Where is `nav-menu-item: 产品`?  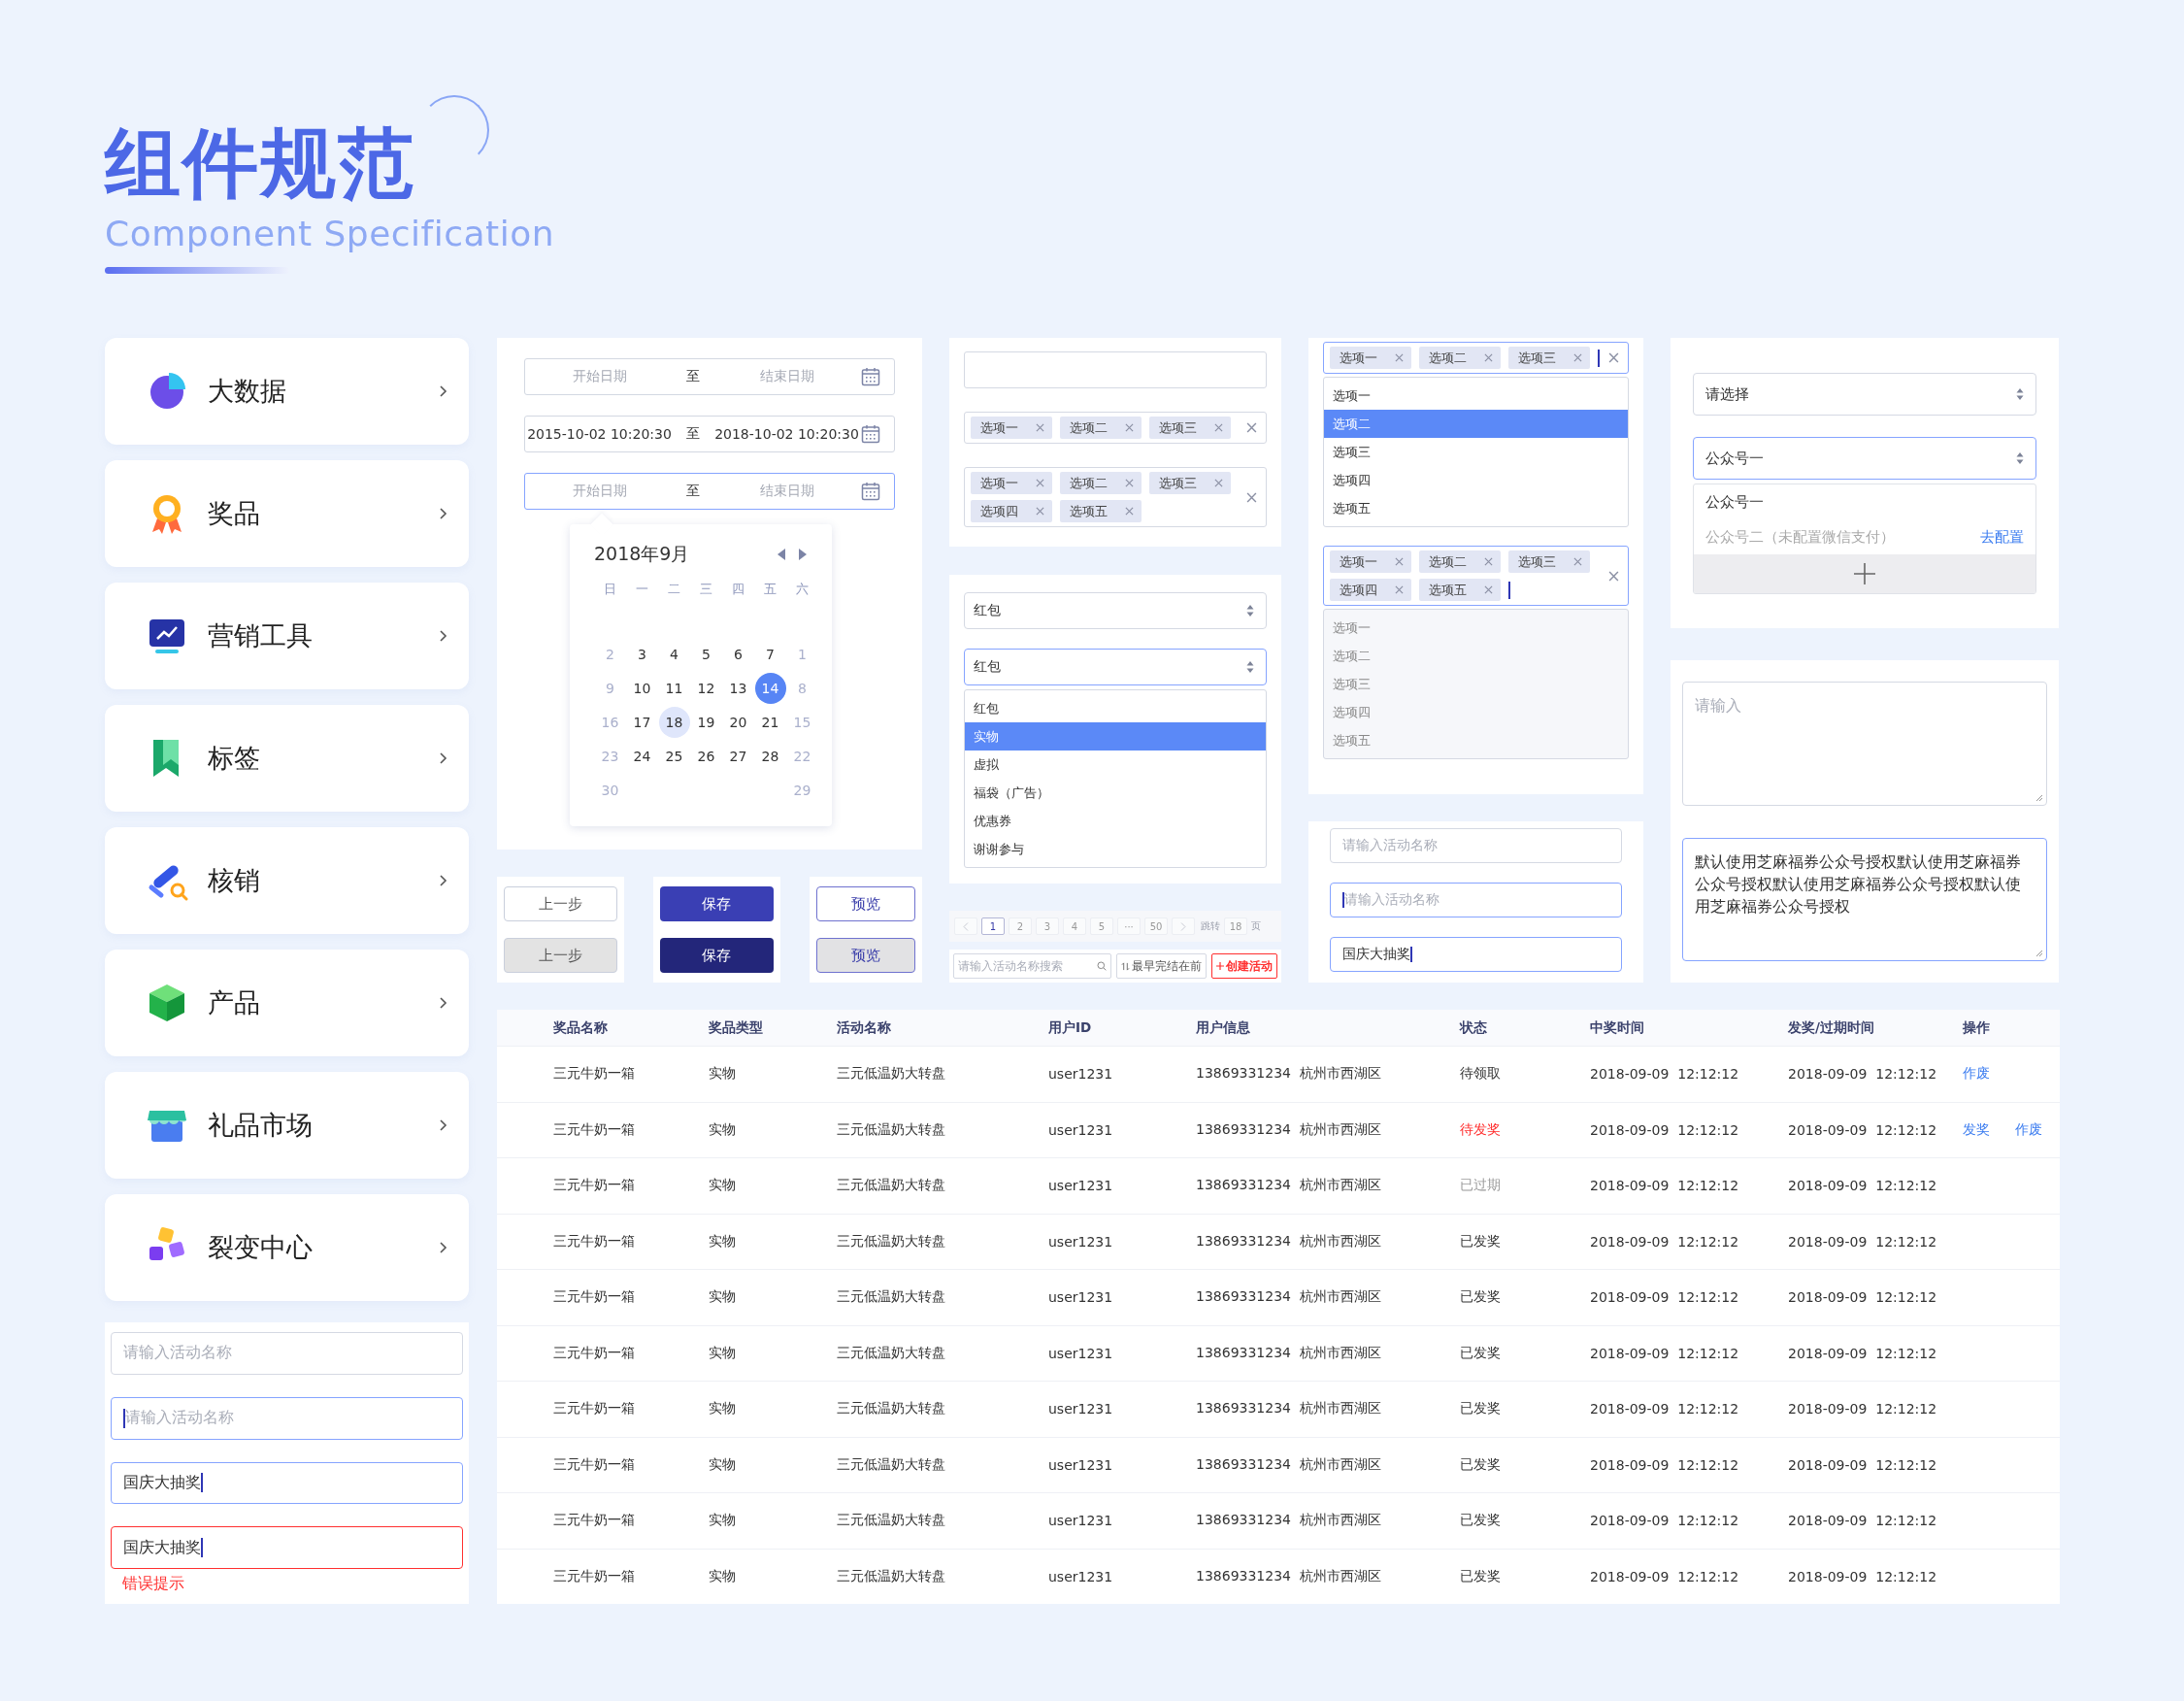 nav-menu-item: 产品 is located at coordinates (287, 1003).